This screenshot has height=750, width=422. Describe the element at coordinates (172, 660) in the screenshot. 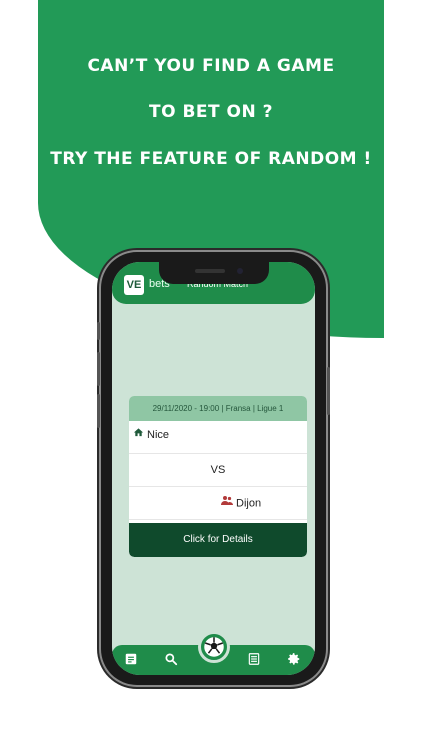

I see `nav-search-icon` at that location.